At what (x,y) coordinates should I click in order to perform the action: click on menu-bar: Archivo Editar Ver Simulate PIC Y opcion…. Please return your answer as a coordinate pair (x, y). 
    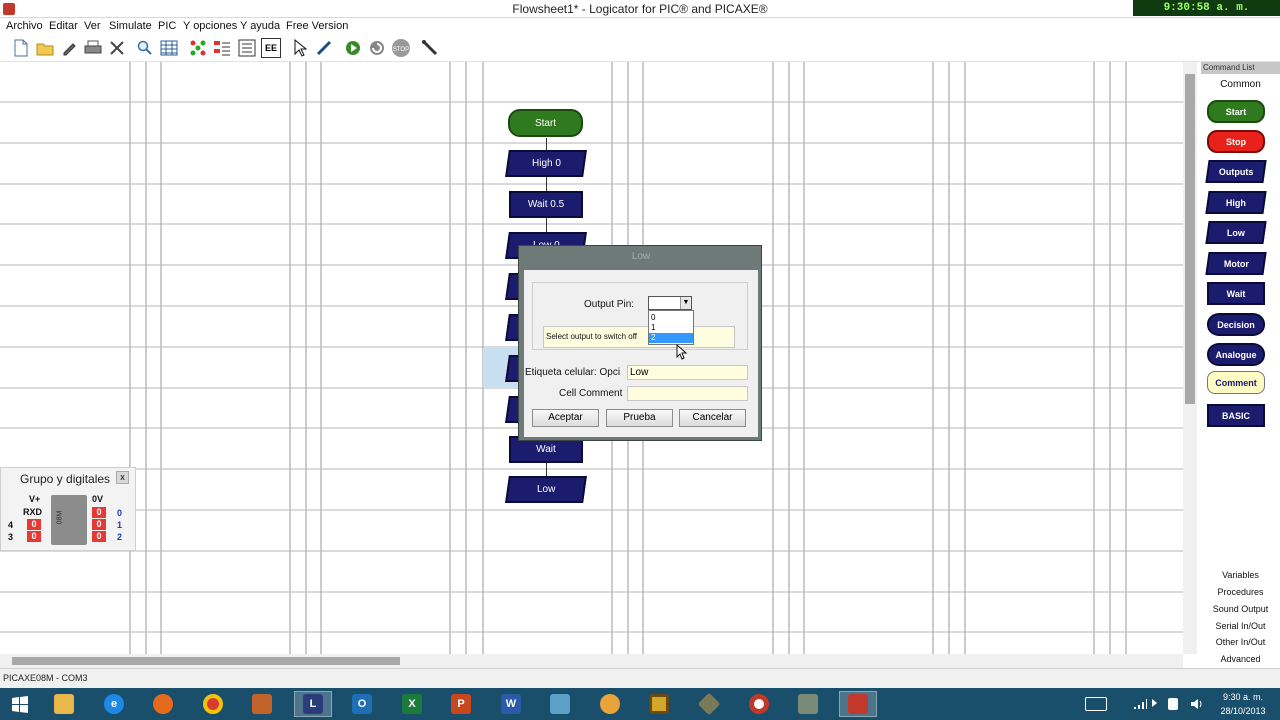
    Looking at the image, I should click on (640, 26).